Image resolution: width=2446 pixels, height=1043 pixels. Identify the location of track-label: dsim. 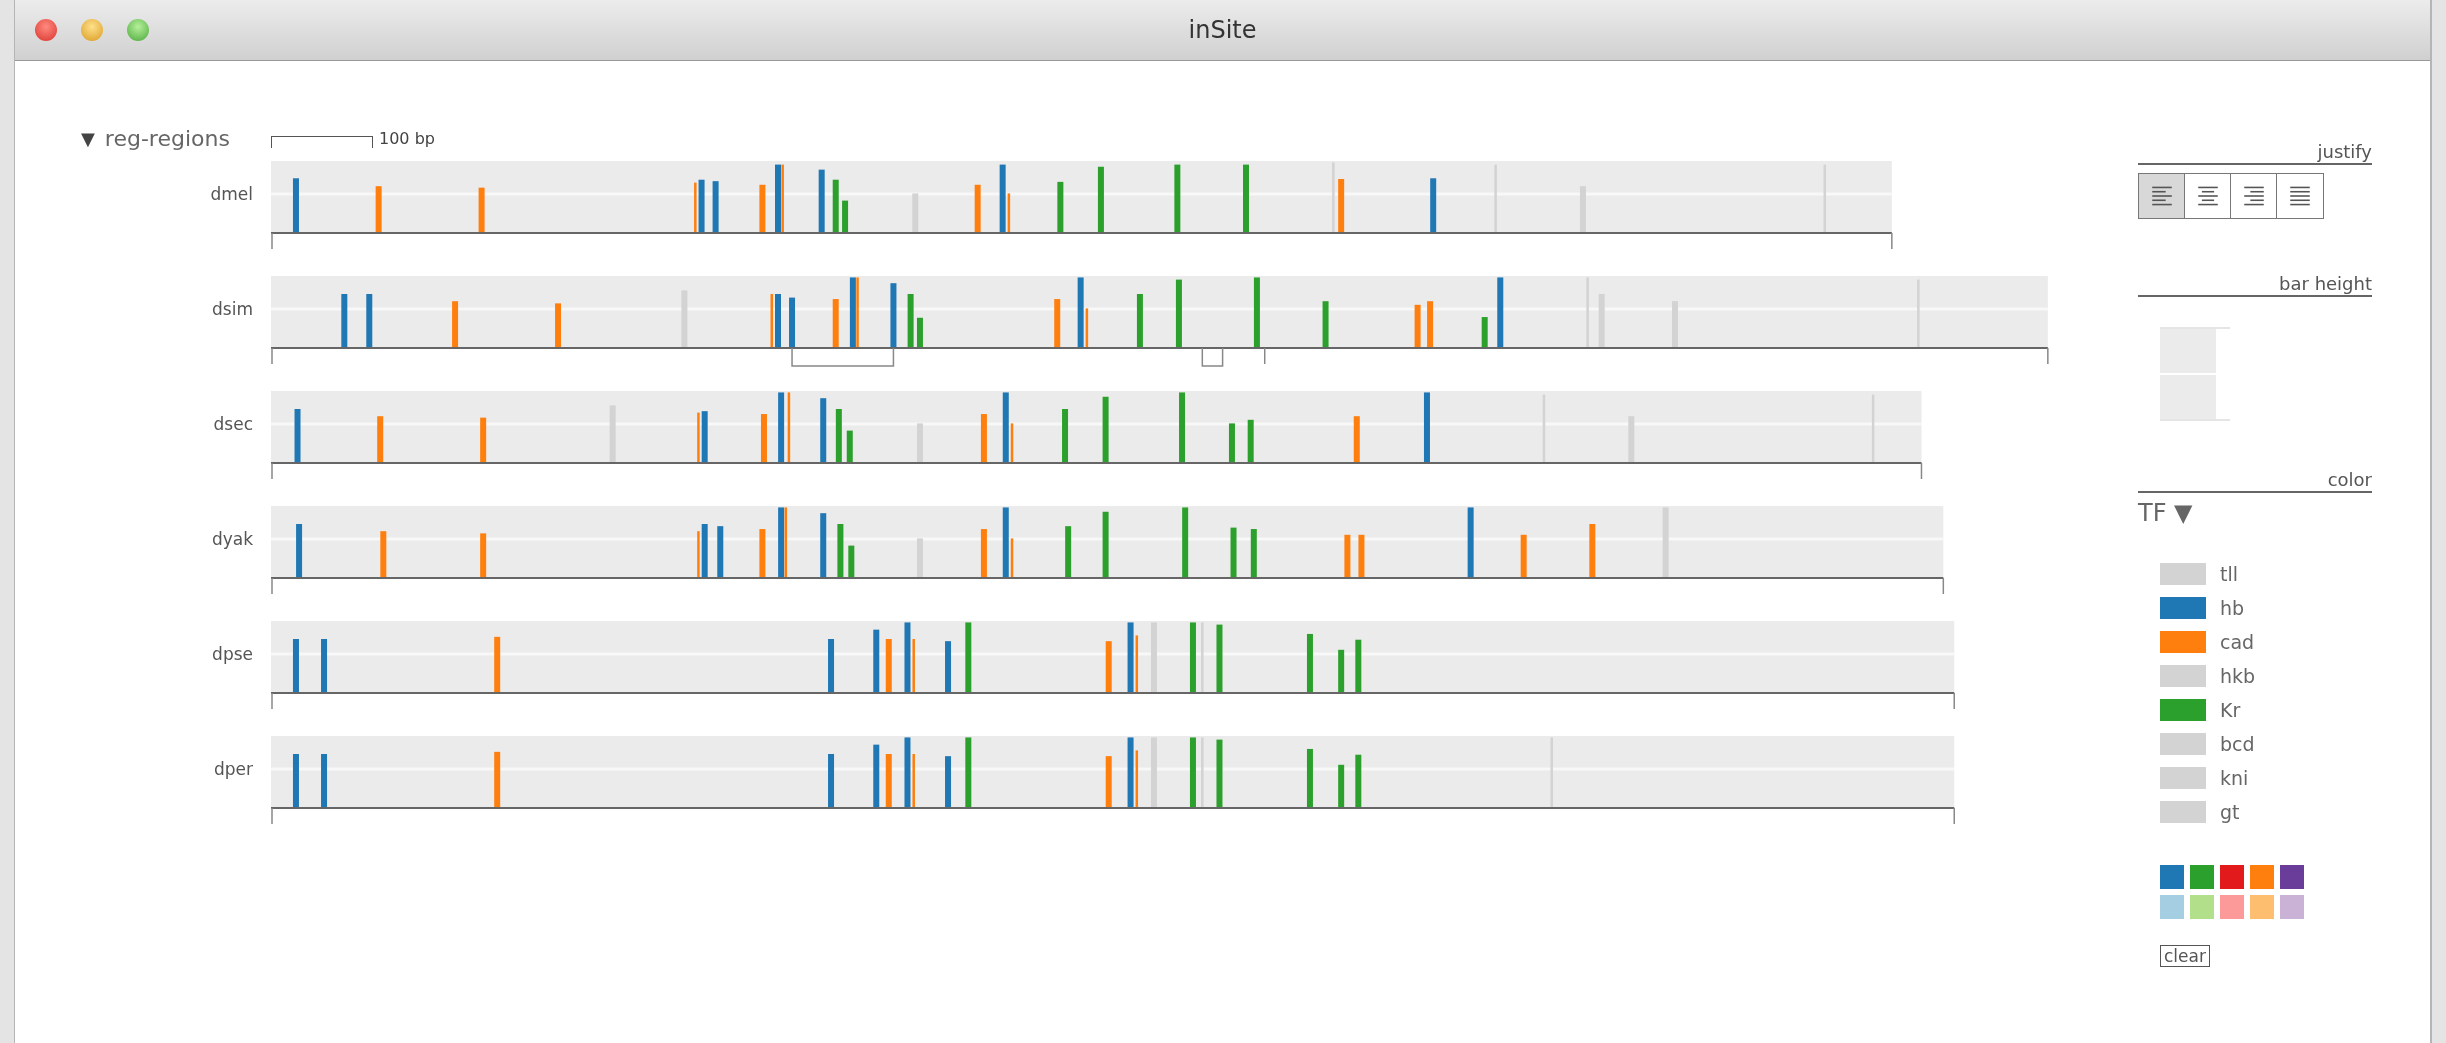
(232, 308).